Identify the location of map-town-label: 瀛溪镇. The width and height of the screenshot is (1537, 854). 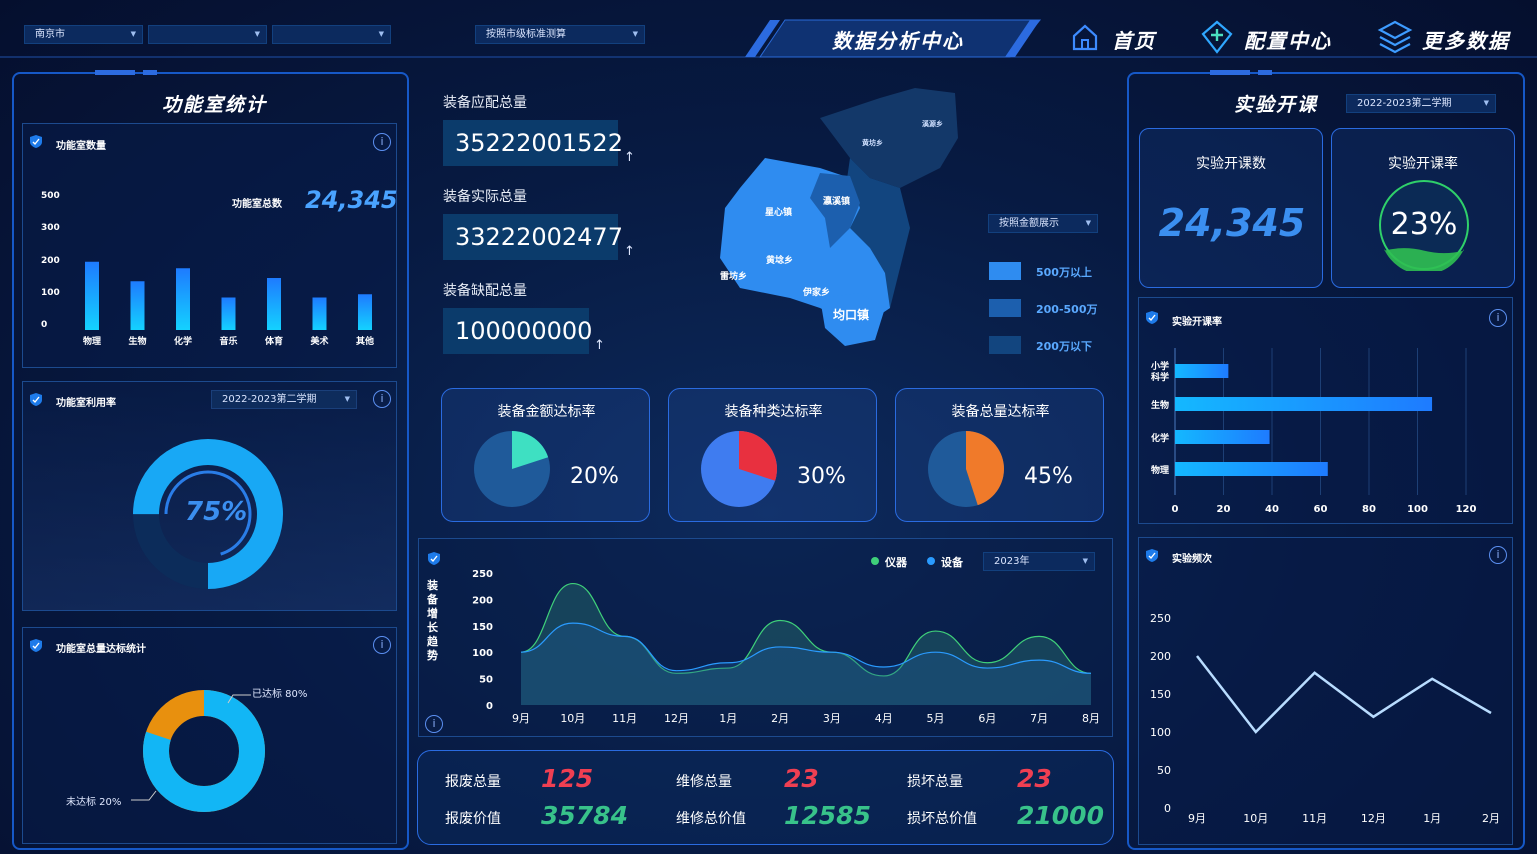
(836, 200).